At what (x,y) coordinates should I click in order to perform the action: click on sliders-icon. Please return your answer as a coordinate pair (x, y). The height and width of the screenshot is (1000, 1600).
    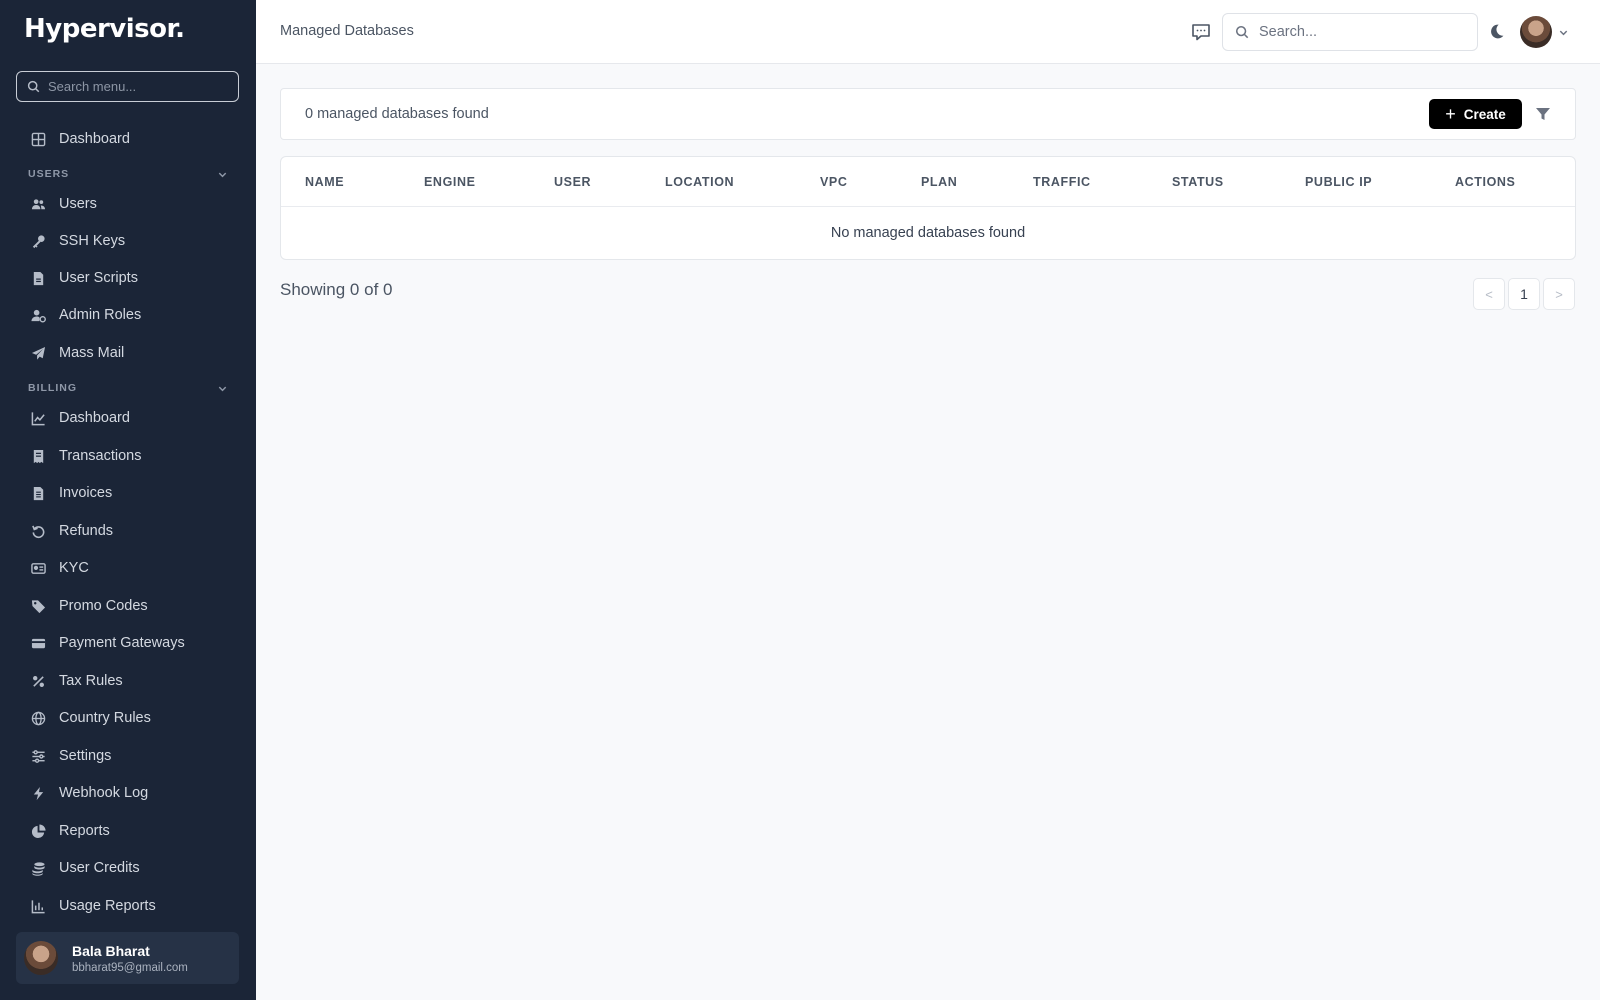
    Looking at the image, I should click on (38, 756).